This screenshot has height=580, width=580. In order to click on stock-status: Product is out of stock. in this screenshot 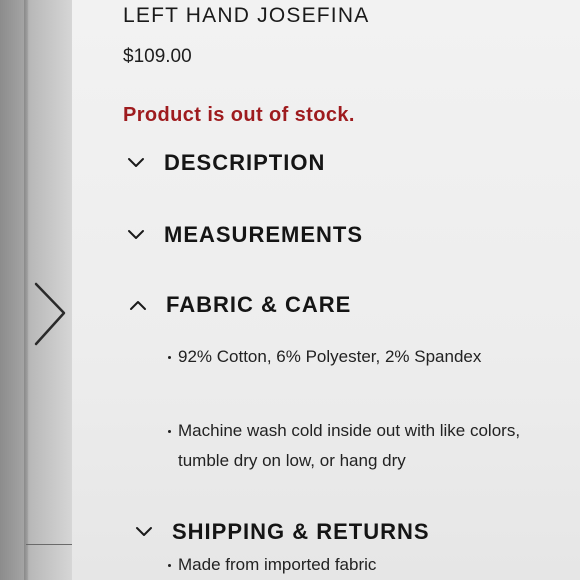, I will do `click(239, 115)`.